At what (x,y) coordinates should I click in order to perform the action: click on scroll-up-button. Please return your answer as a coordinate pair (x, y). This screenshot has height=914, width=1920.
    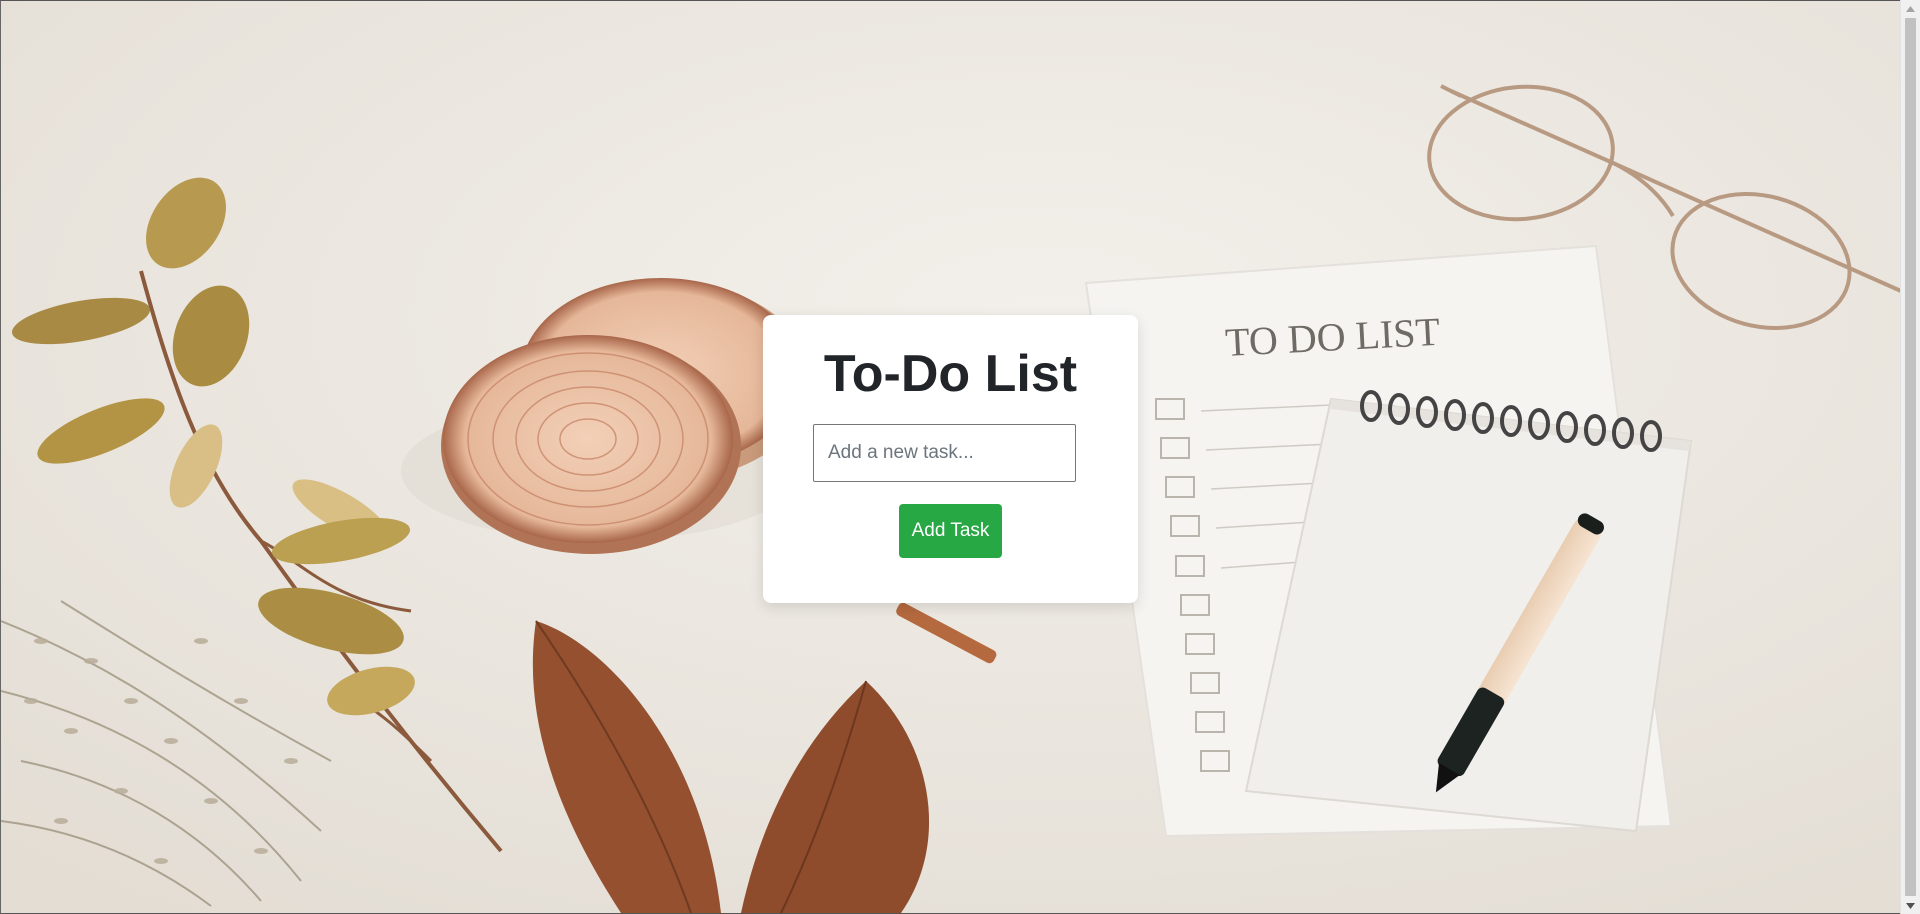
    Looking at the image, I should click on (1910, 8).